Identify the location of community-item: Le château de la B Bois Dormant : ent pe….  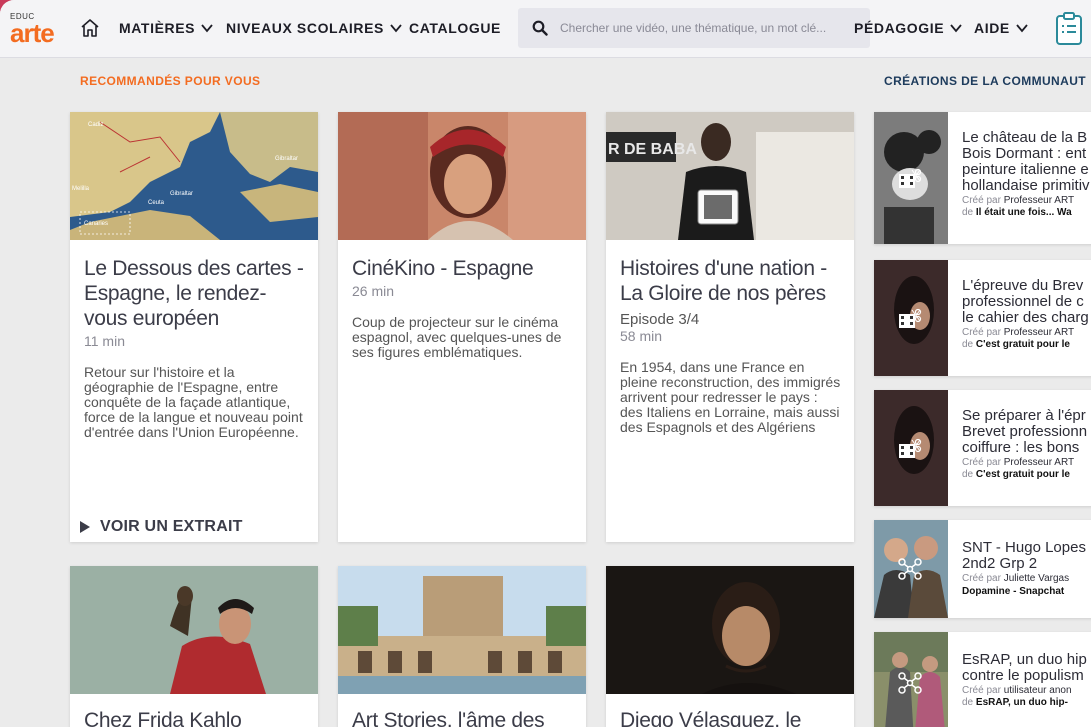
(982, 178).